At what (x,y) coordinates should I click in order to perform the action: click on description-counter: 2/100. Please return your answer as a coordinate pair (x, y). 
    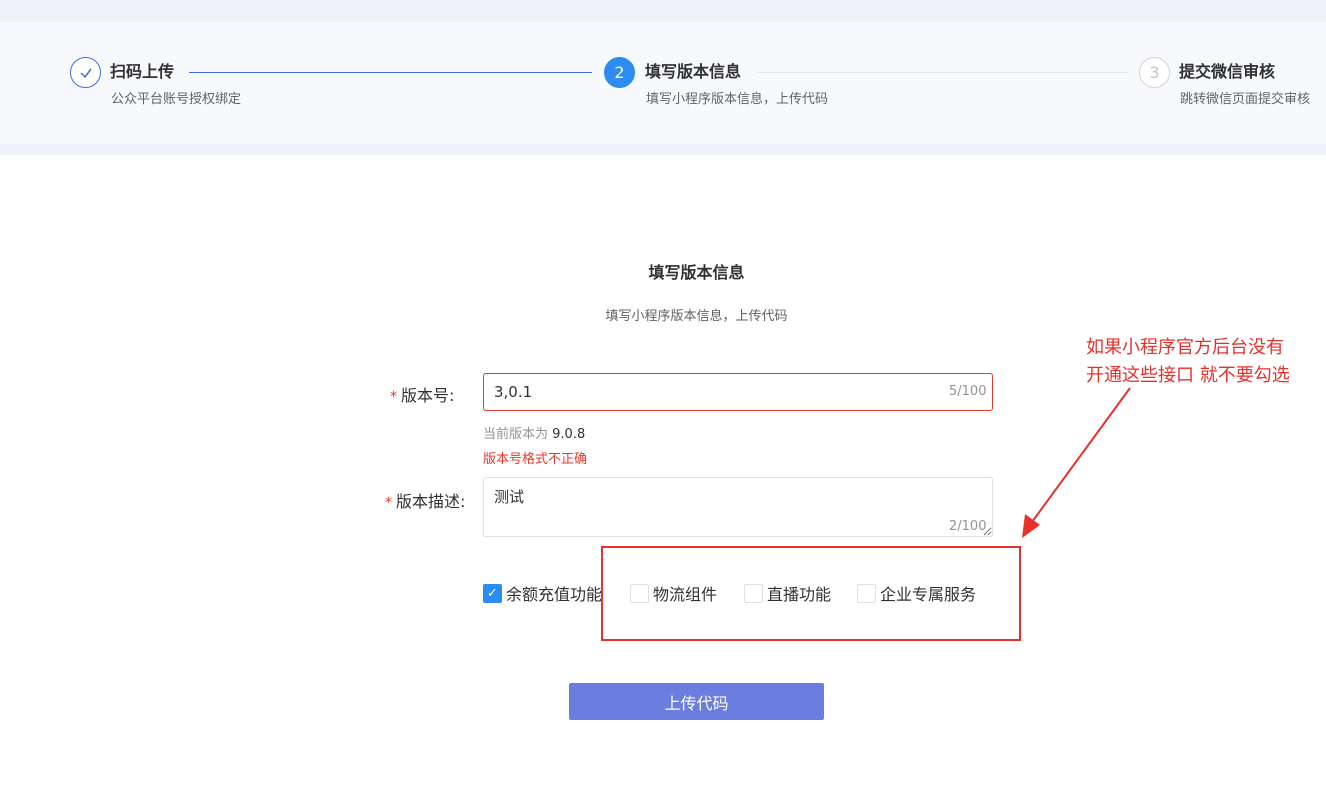
    Looking at the image, I should click on (968, 526).